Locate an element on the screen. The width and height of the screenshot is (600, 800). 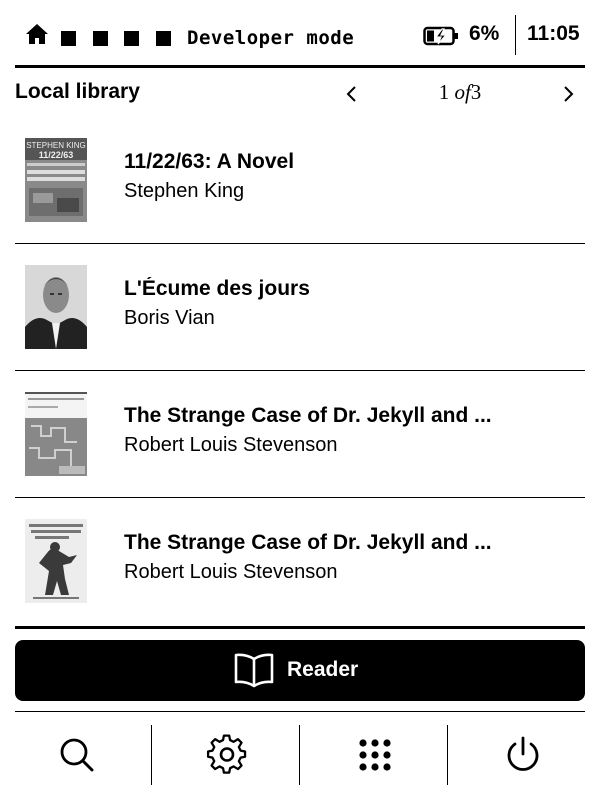
page-indicator: 1 of3 is located at coordinates (460, 92).